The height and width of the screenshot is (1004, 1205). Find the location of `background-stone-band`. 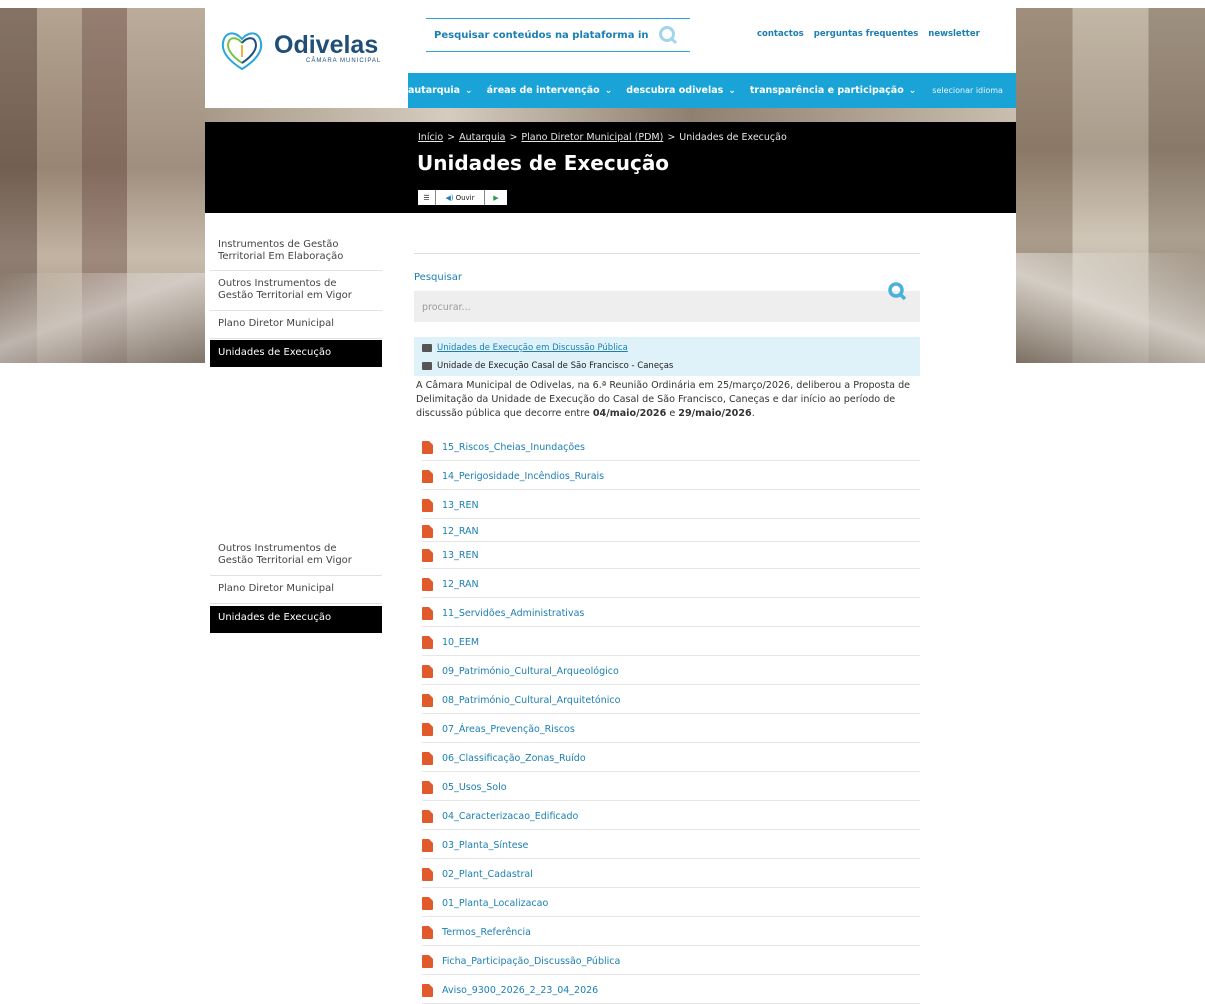

background-stone-band is located at coordinates (610, 115).